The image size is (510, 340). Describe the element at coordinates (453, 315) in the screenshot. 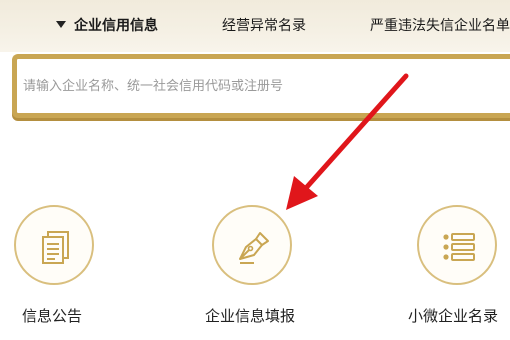

I see `small-micro-enterprise-list-label: 小微企业名录` at that location.